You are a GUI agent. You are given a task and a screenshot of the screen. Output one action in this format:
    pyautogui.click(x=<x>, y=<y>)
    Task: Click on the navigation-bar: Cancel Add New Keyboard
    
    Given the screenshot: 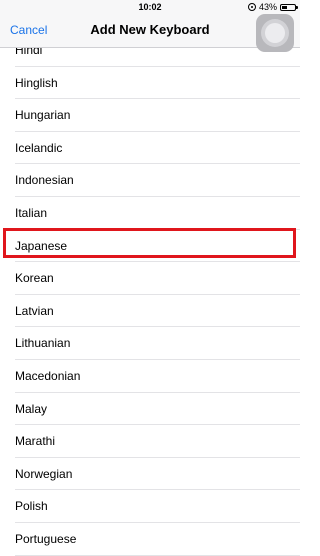 What is the action you would take?
    pyautogui.click(x=150, y=31)
    